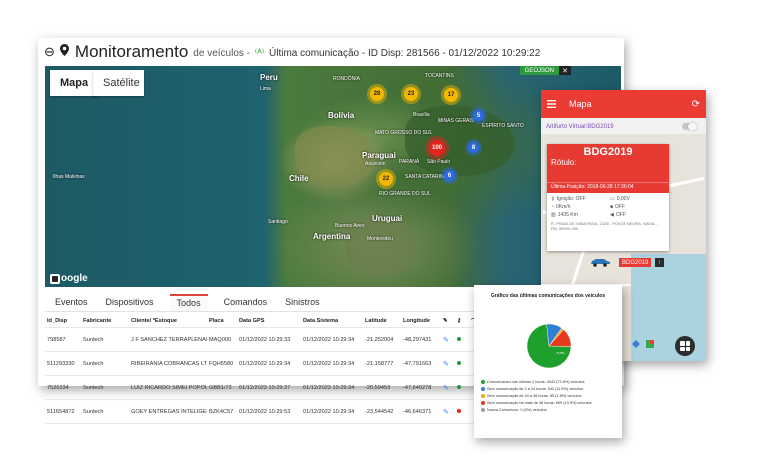 The image size is (759, 465). Describe the element at coordinates (378, 387) in the screenshot. I see `cell-lat: -20,59453` at that location.